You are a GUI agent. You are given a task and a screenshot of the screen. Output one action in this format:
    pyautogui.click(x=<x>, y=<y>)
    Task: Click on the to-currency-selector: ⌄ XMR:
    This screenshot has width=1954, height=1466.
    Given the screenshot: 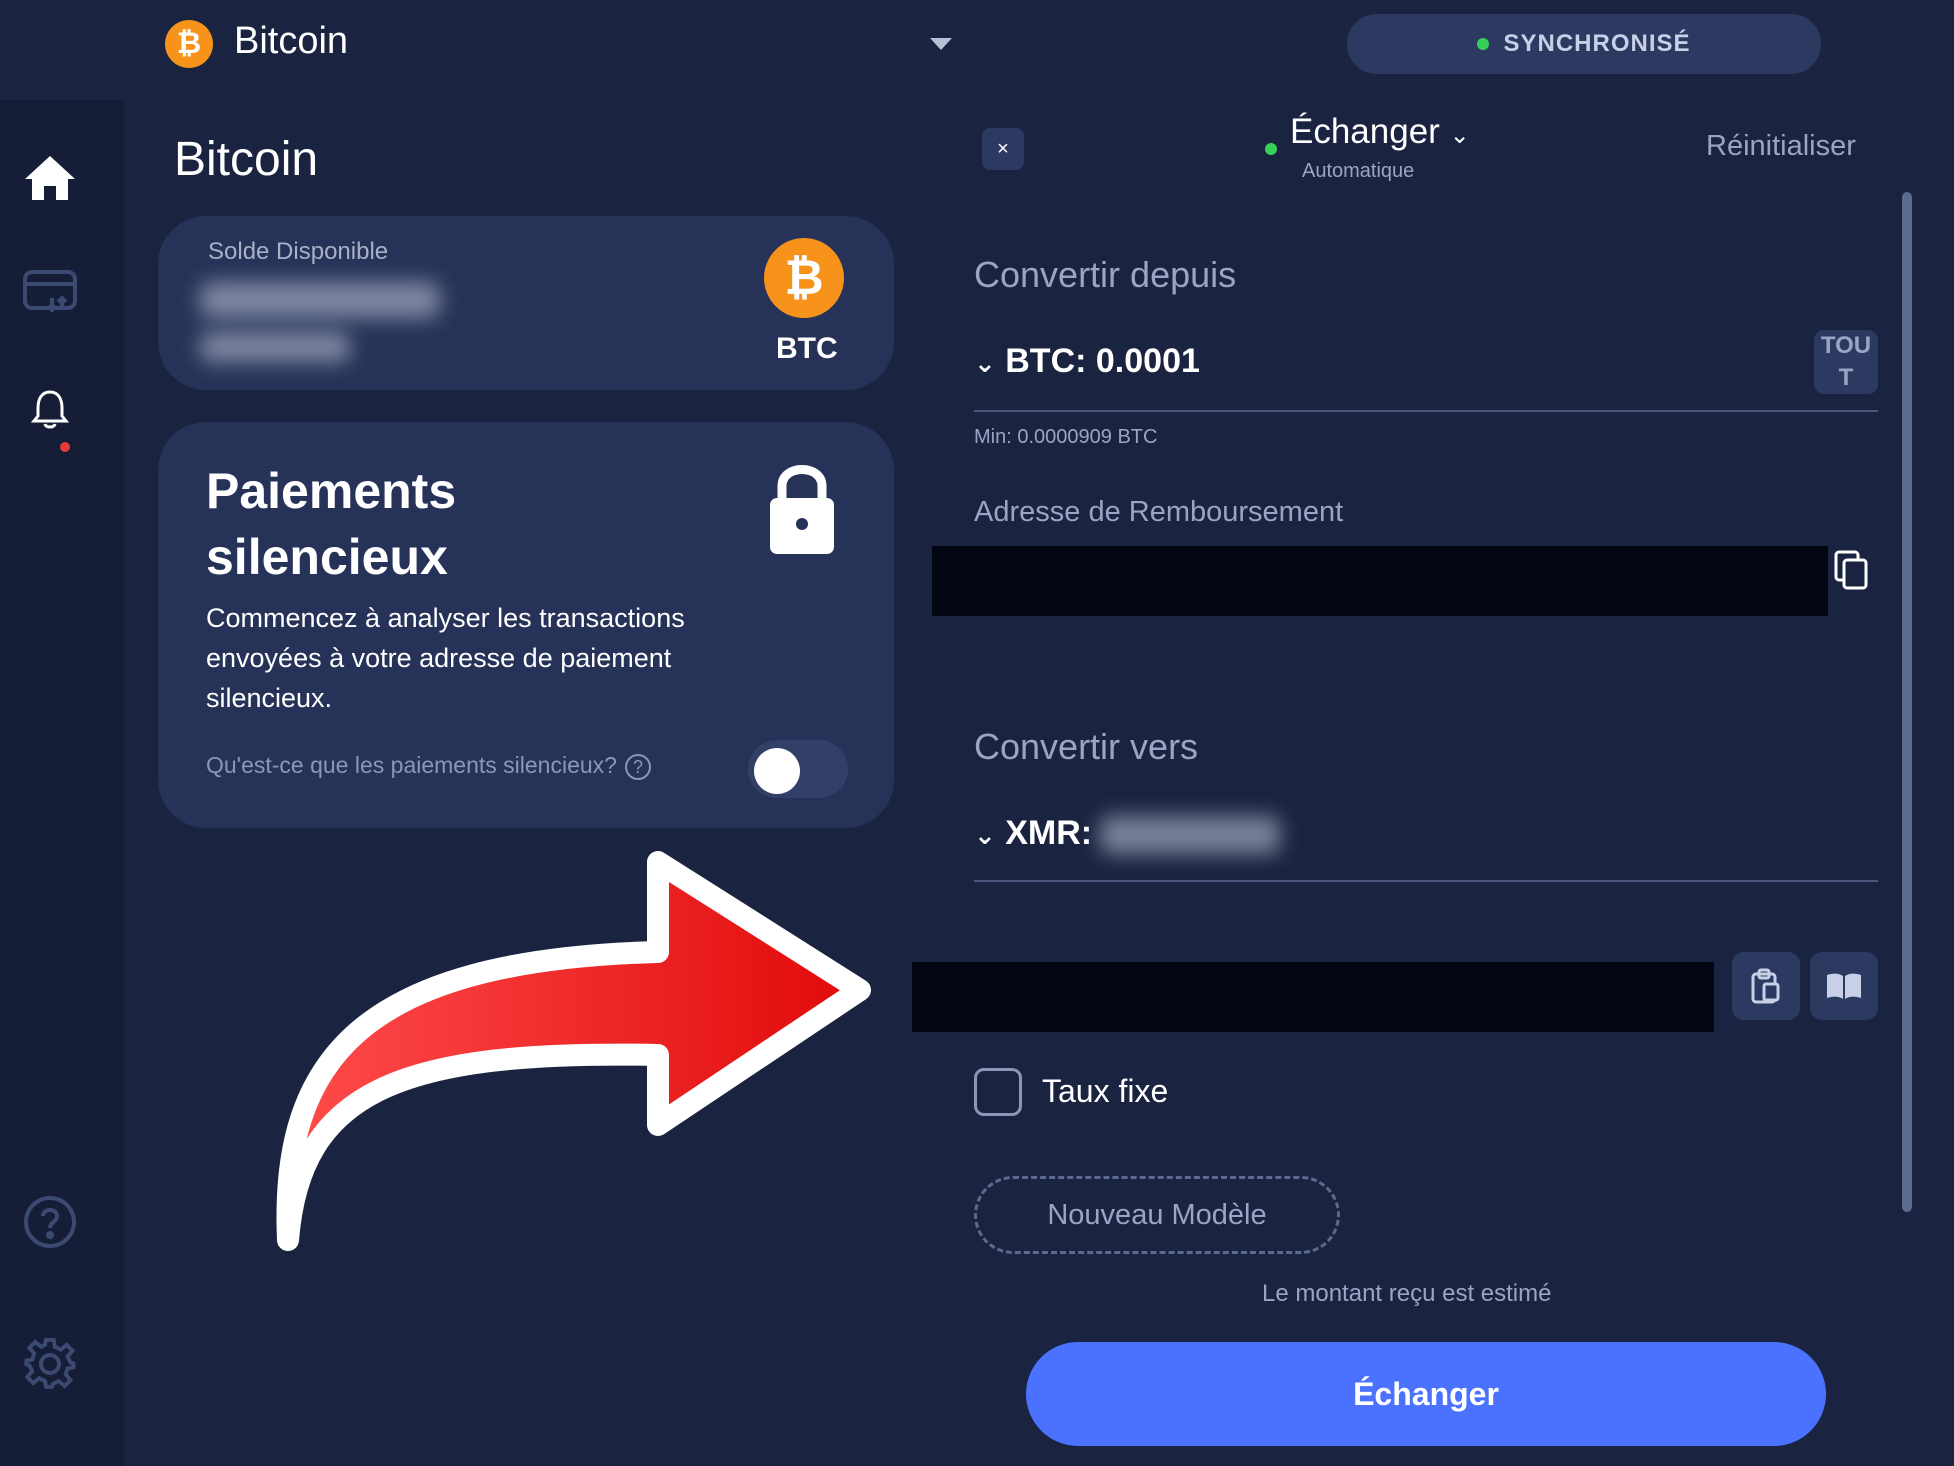 What is the action you would take?
    pyautogui.click(x=1033, y=833)
    